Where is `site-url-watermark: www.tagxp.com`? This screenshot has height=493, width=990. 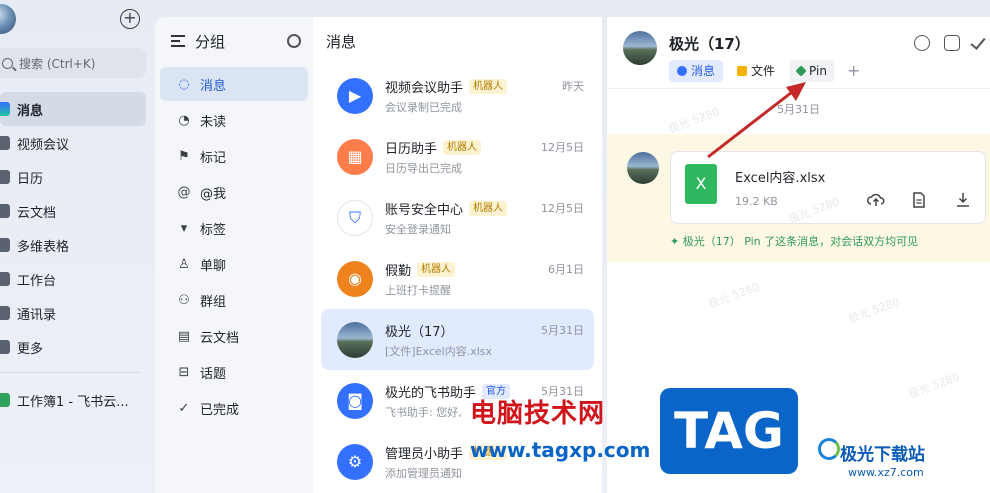
site-url-watermark: www.tagxp.com is located at coordinates (560, 450).